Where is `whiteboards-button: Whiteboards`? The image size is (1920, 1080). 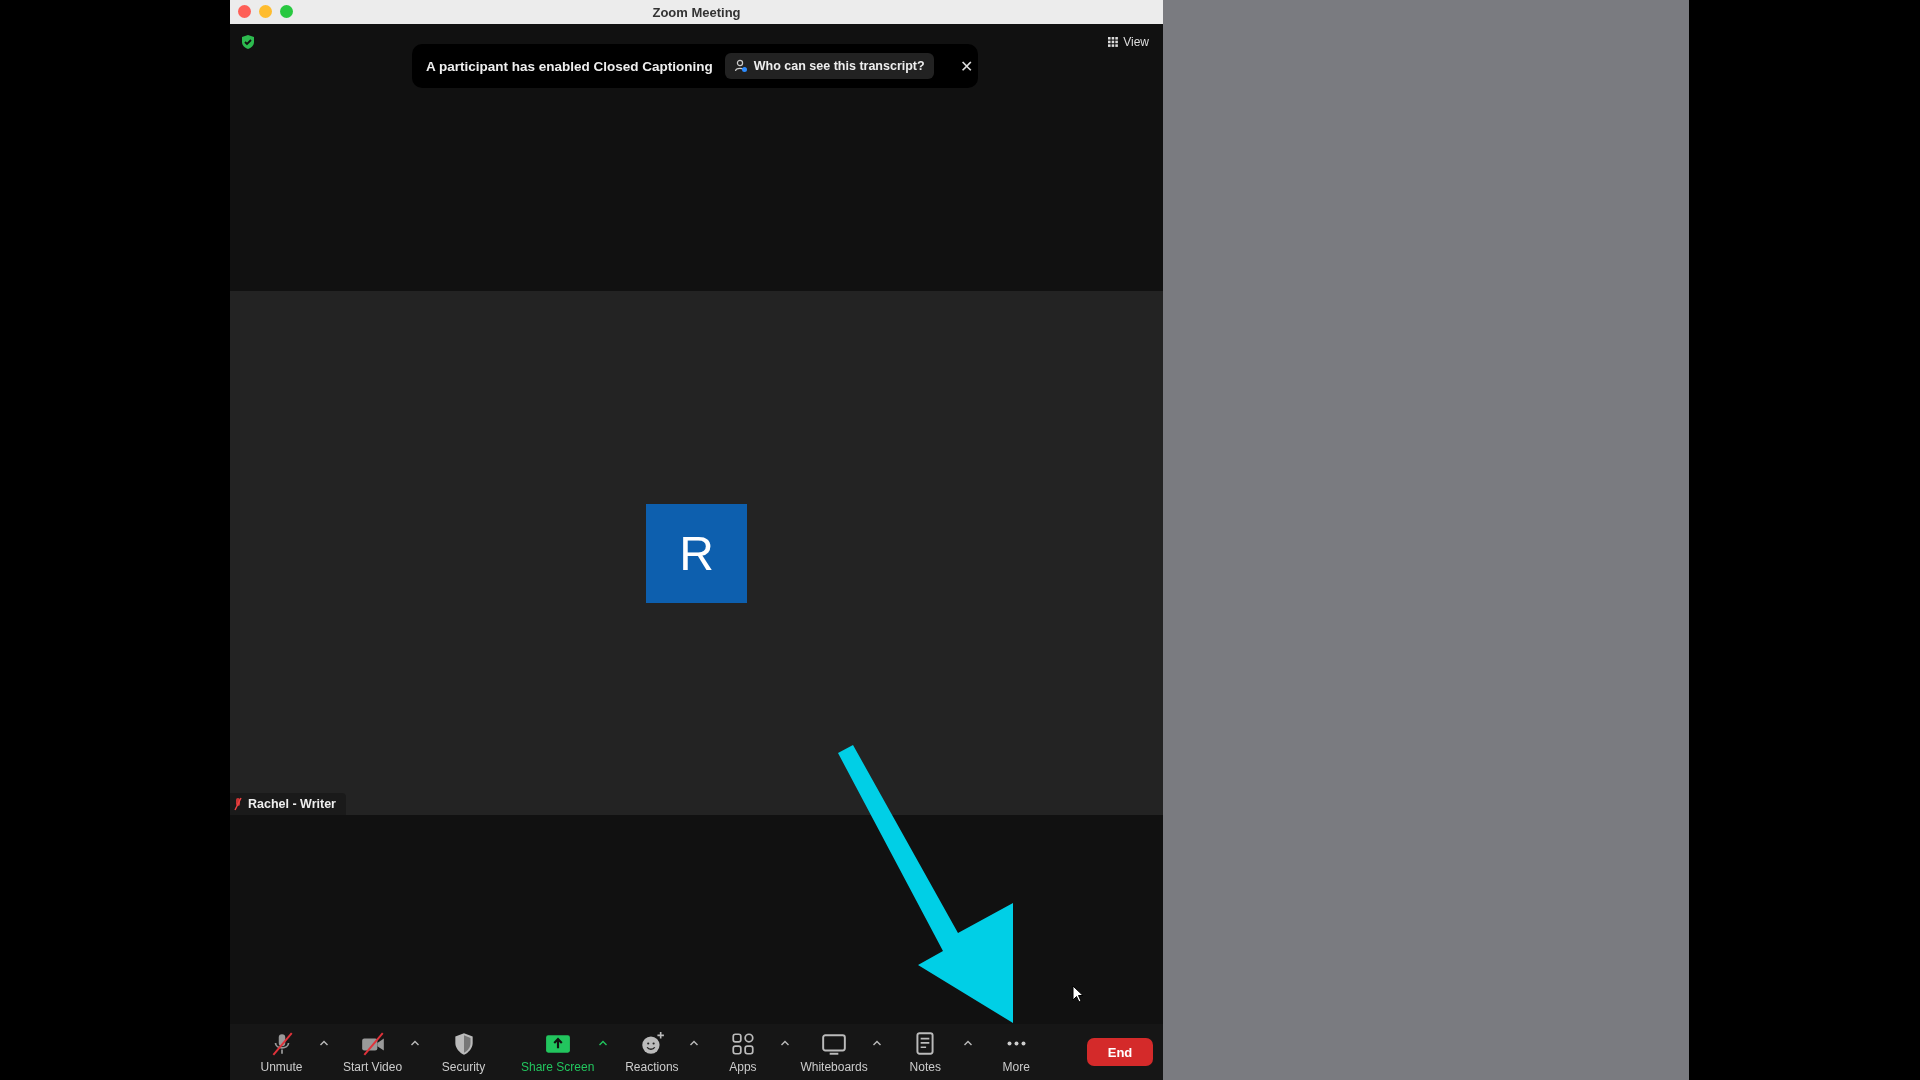 whiteboards-button: Whiteboards is located at coordinates (834, 1052).